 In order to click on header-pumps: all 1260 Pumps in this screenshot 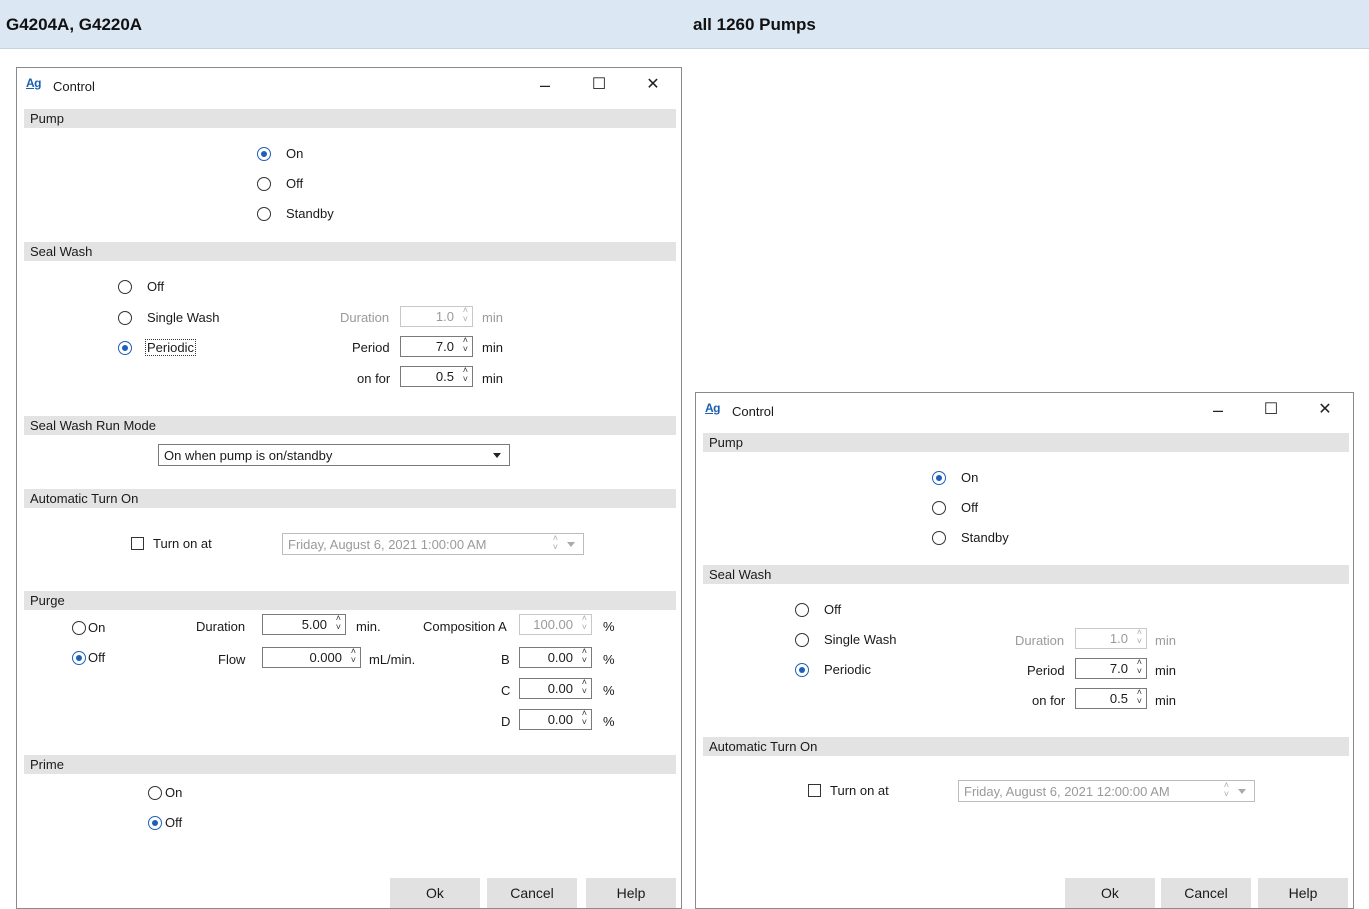, I will do `click(754, 24)`.